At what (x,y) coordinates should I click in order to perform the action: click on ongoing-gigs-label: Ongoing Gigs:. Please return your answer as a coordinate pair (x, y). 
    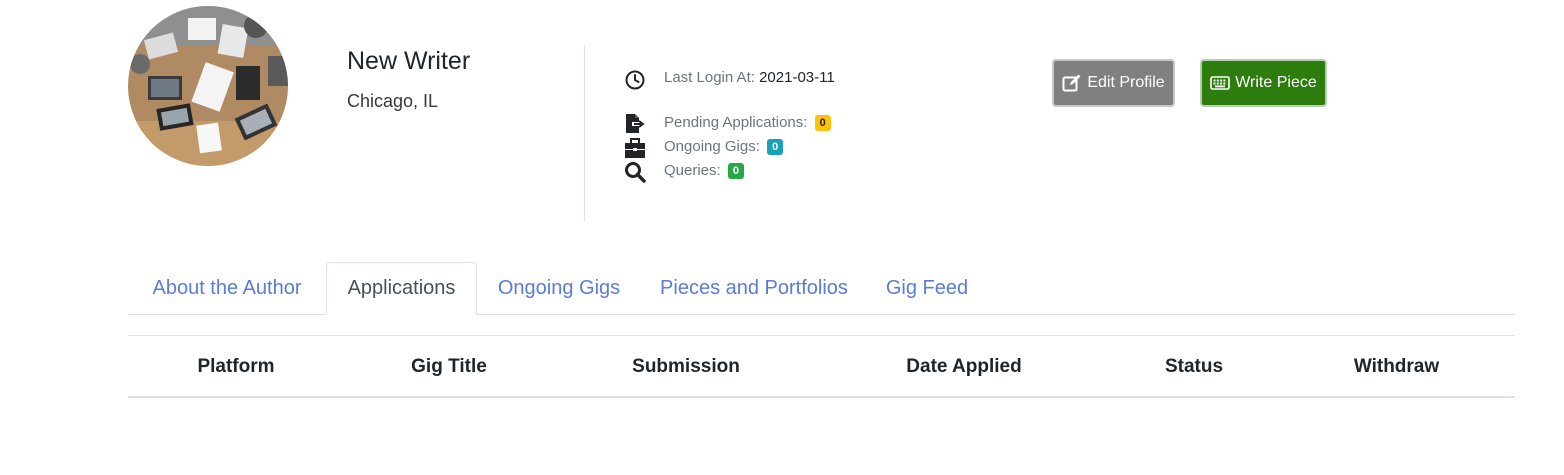
    Looking at the image, I should click on (712, 146).